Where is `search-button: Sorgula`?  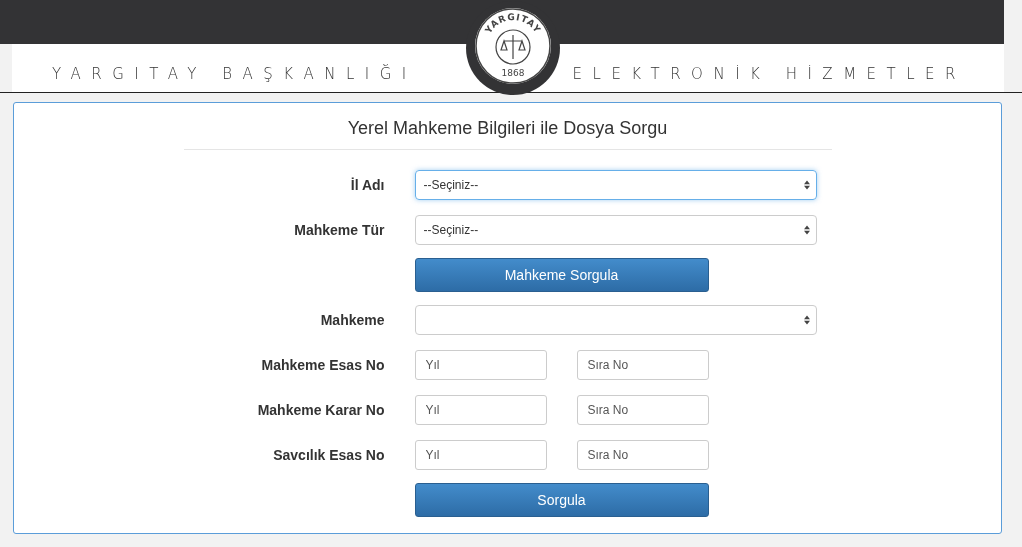
search-button: Sorgula is located at coordinates (561, 500).